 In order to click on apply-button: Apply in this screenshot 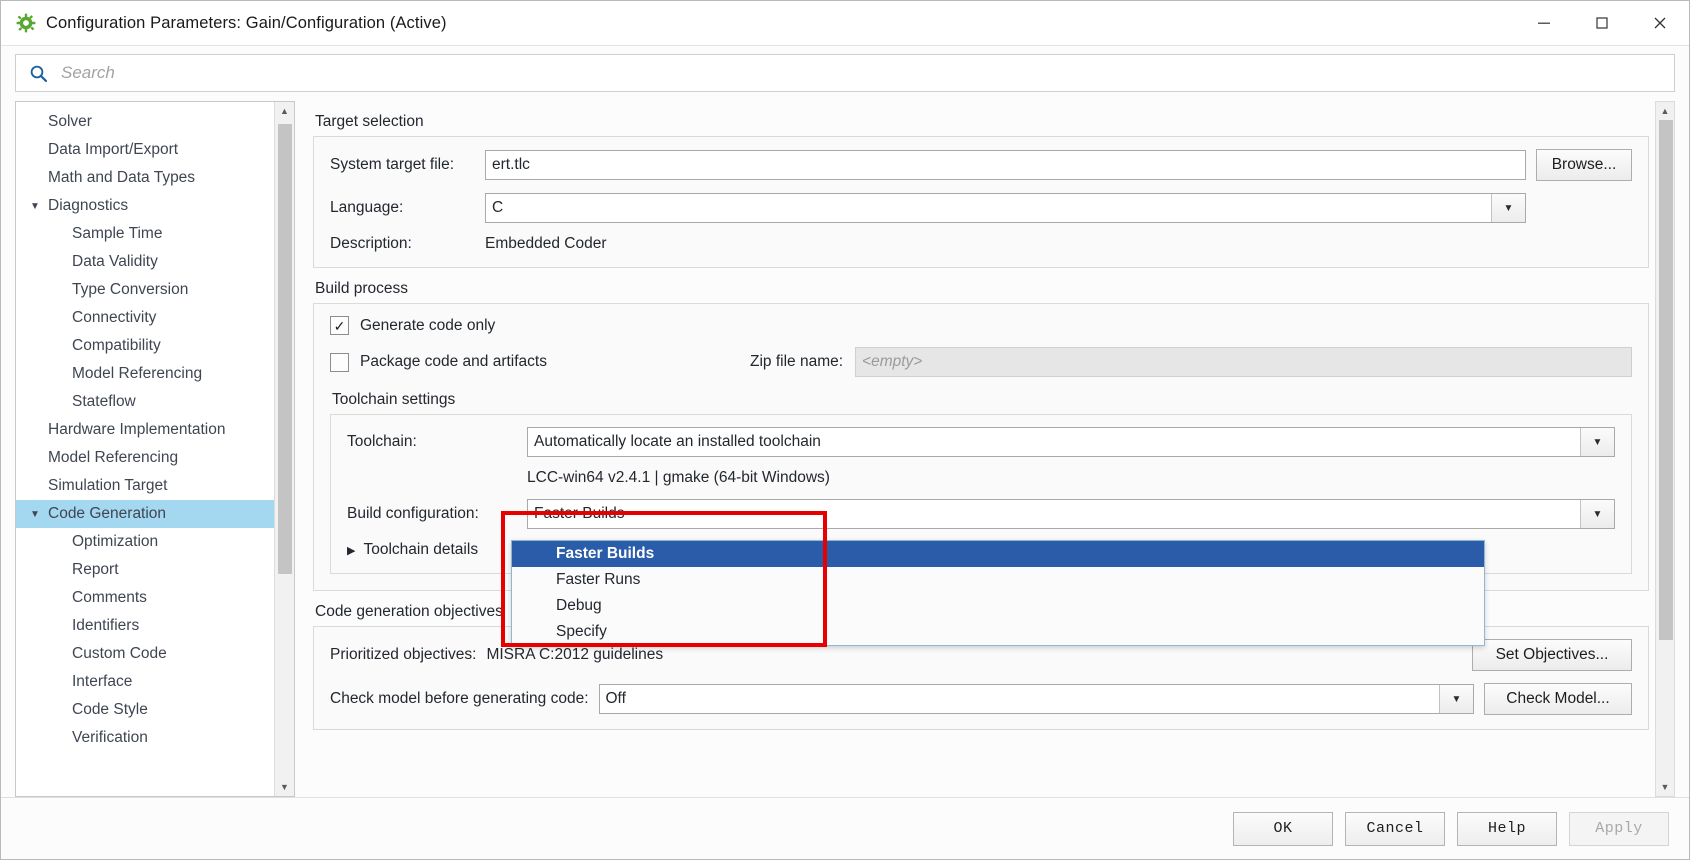, I will do `click(1619, 828)`.